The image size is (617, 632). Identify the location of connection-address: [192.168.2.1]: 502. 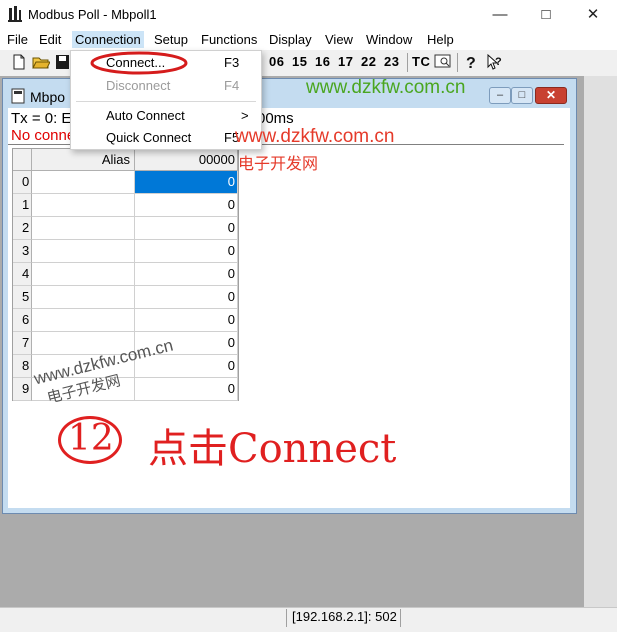
(344, 616).